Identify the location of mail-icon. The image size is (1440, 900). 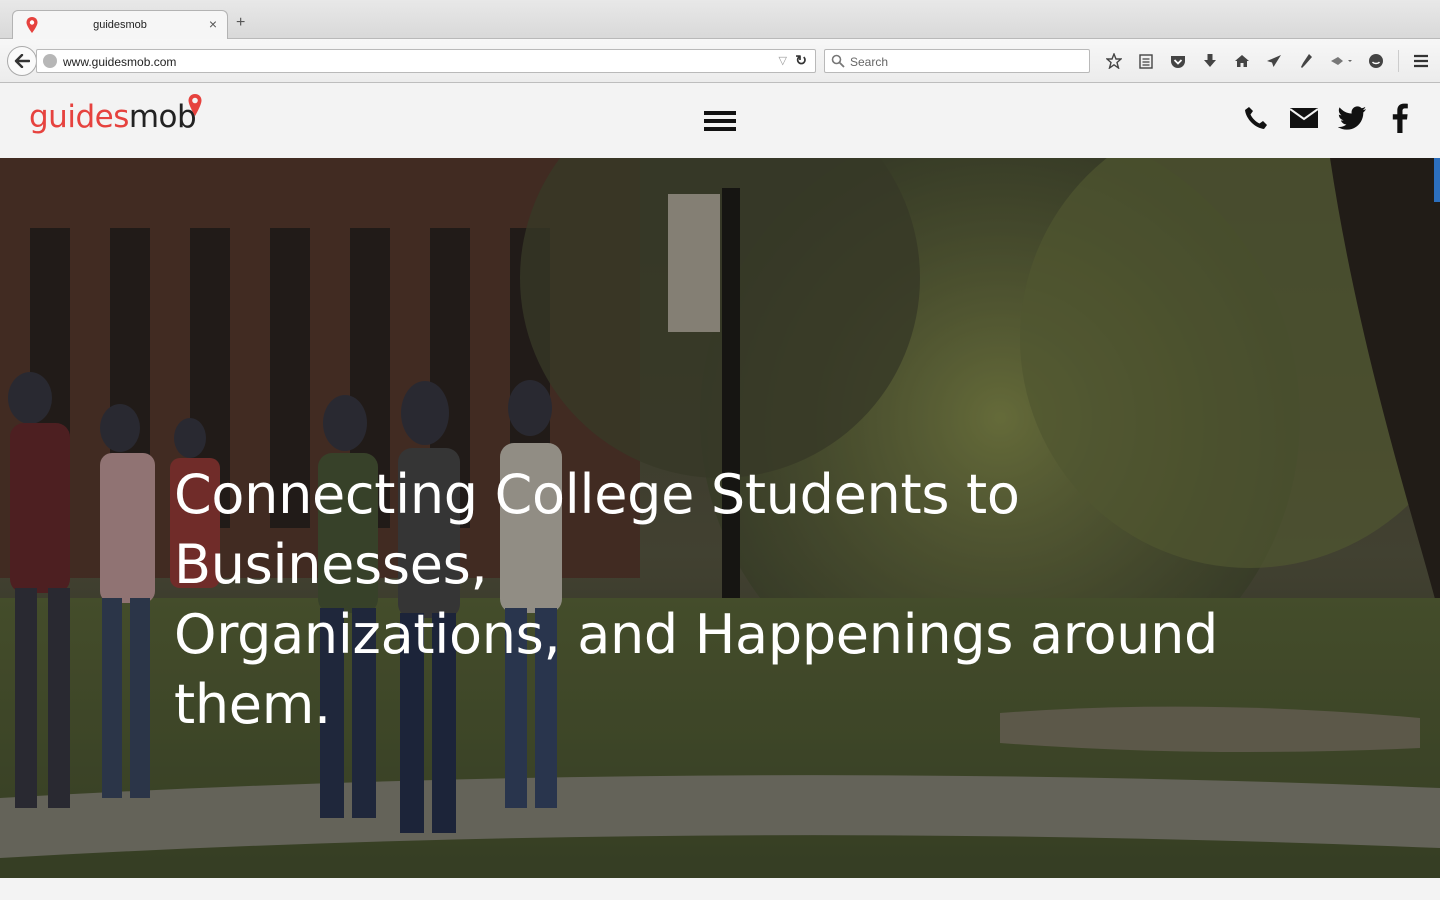
(1304, 118).